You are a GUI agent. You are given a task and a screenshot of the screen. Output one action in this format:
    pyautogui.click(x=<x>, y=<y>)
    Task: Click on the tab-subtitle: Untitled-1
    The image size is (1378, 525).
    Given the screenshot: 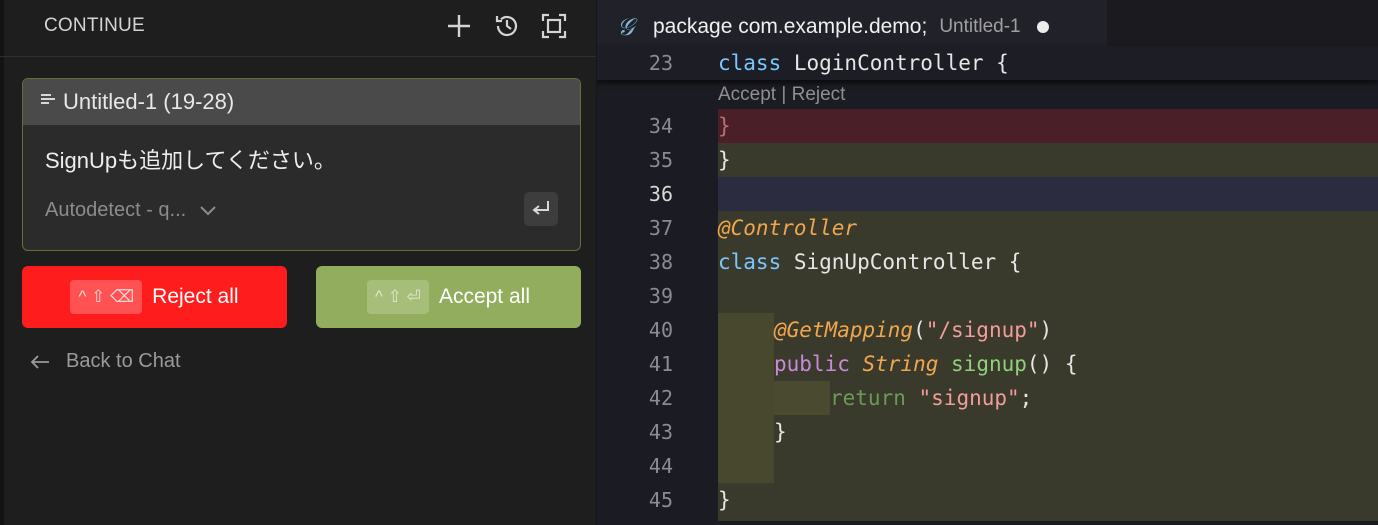 What is the action you would take?
    pyautogui.click(x=980, y=26)
    